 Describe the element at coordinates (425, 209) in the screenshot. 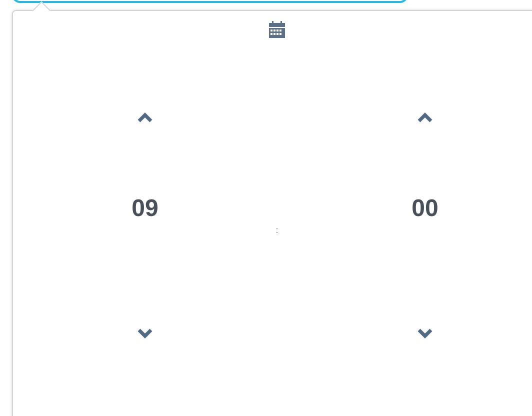

I see `minutes-value: 00` at that location.